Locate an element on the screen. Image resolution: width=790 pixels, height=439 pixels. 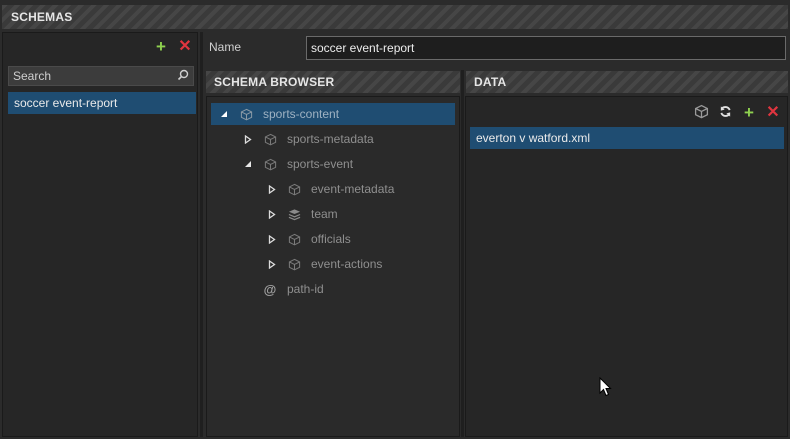
schema-cube-button is located at coordinates (701, 113).